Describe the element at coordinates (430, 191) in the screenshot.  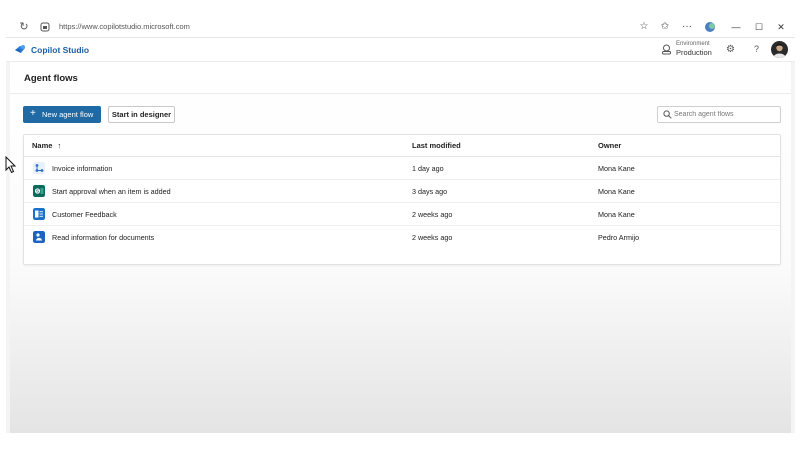
I see `last-modified: 3 days ago` at that location.